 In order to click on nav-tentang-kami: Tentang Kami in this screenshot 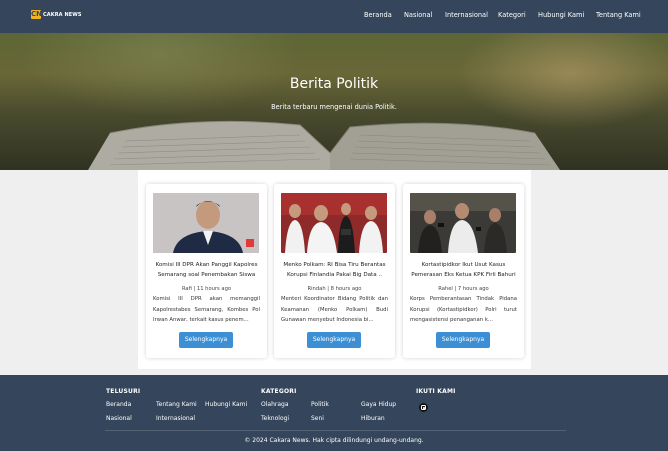, I will do `click(618, 15)`.